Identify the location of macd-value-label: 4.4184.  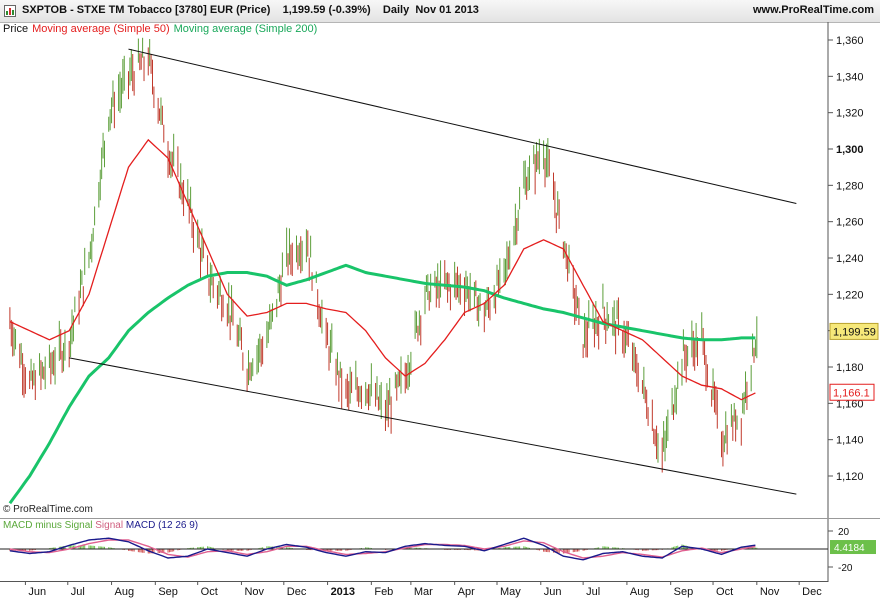
(849, 548).